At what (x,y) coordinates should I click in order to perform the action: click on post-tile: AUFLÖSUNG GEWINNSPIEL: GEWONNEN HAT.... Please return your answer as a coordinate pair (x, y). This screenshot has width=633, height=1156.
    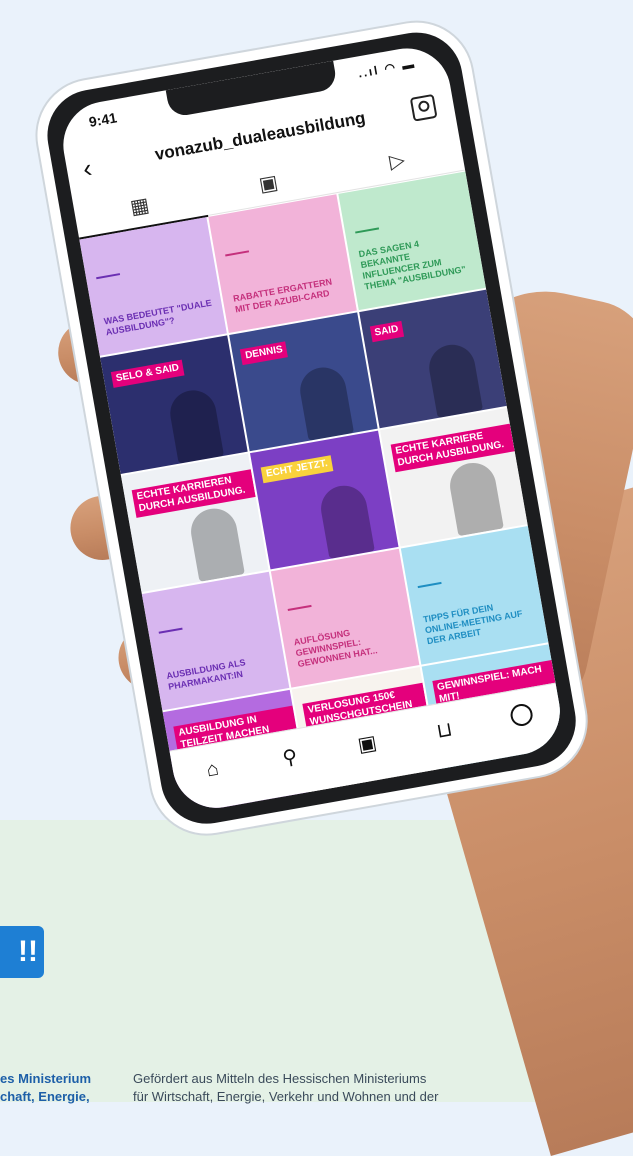
    Looking at the image, I should click on (345, 618).